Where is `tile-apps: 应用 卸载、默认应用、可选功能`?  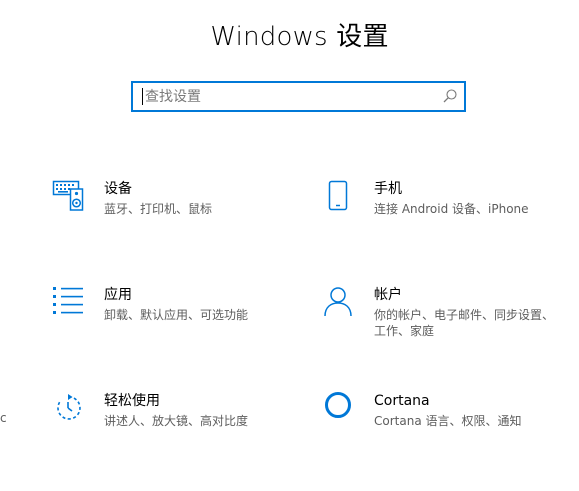
tile-apps: 应用 卸载、默认应用、可选功能 is located at coordinates (177, 316).